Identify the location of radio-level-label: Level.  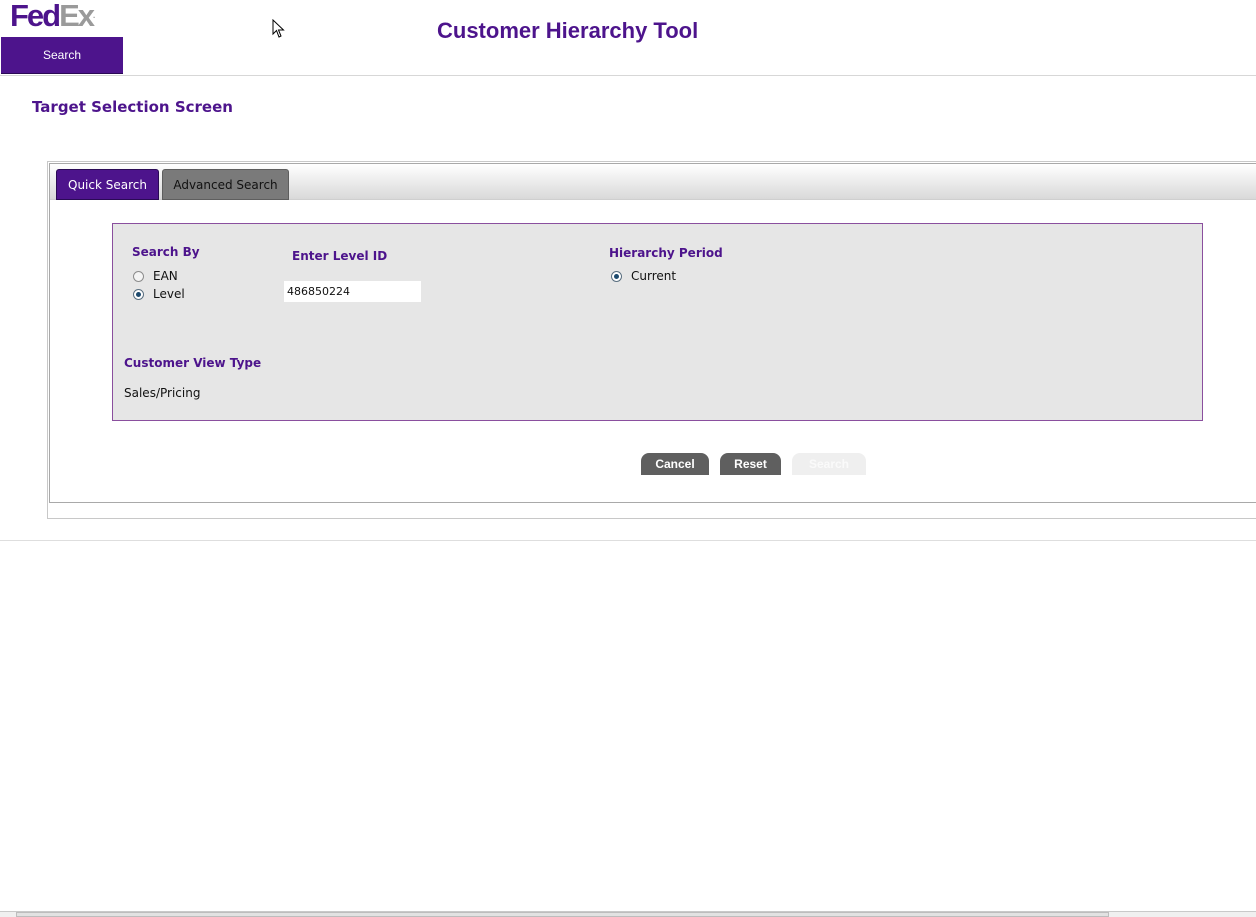
(169, 294).